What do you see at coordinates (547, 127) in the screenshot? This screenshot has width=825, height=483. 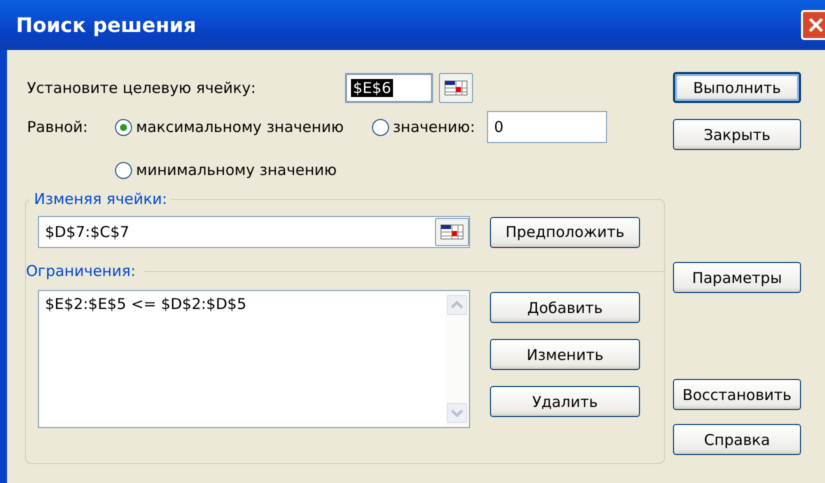 I see `value-of-field: 0` at bounding box center [547, 127].